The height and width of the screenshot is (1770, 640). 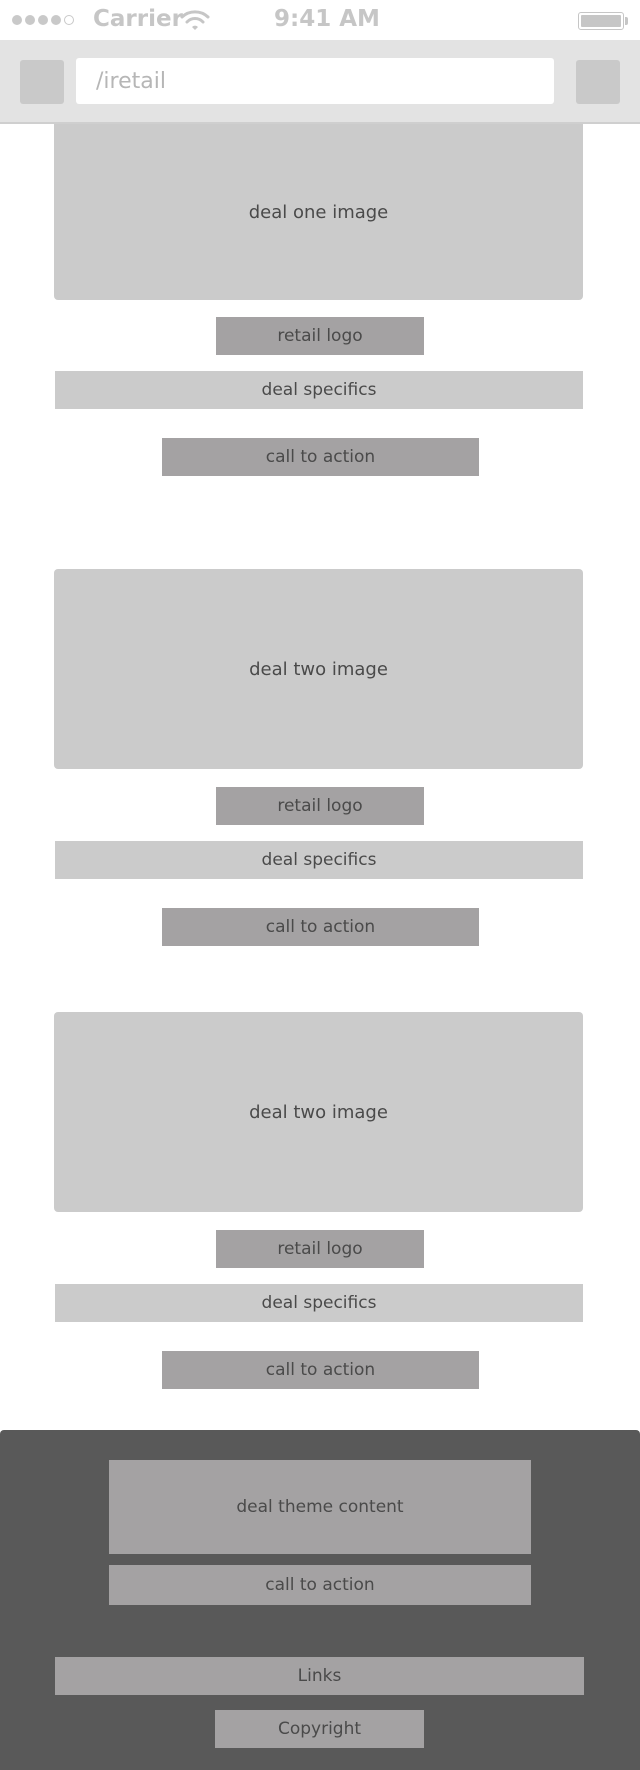 What do you see at coordinates (598, 82) in the screenshot?
I see `menu-button` at bounding box center [598, 82].